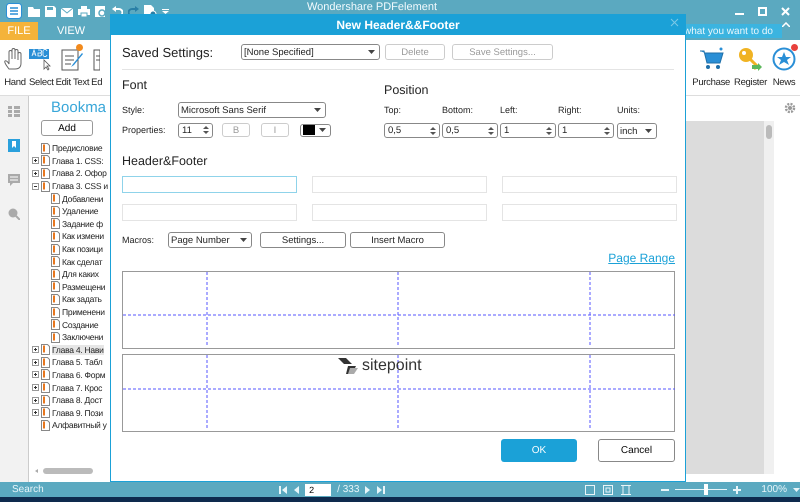  I want to click on fit-width-icon, so click(626, 489).